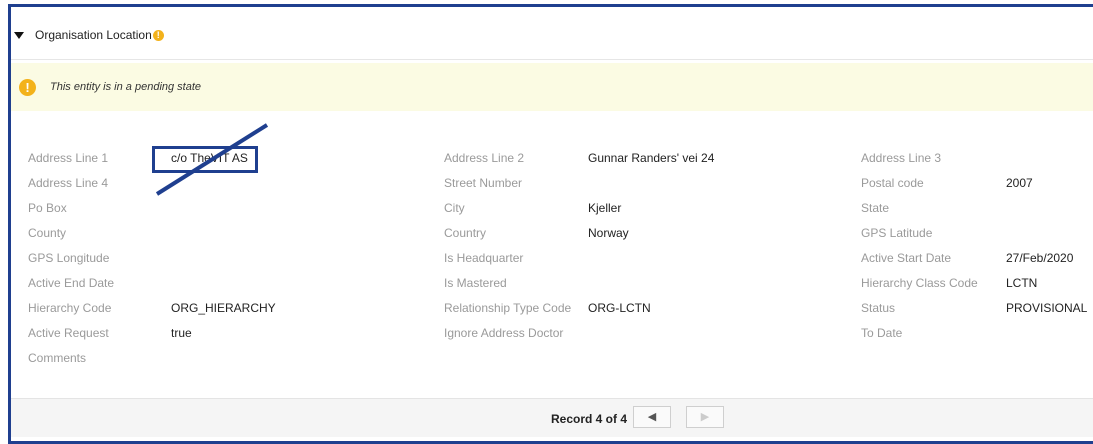  Describe the element at coordinates (483, 183) in the screenshot. I see `field-label: Street Number` at that location.